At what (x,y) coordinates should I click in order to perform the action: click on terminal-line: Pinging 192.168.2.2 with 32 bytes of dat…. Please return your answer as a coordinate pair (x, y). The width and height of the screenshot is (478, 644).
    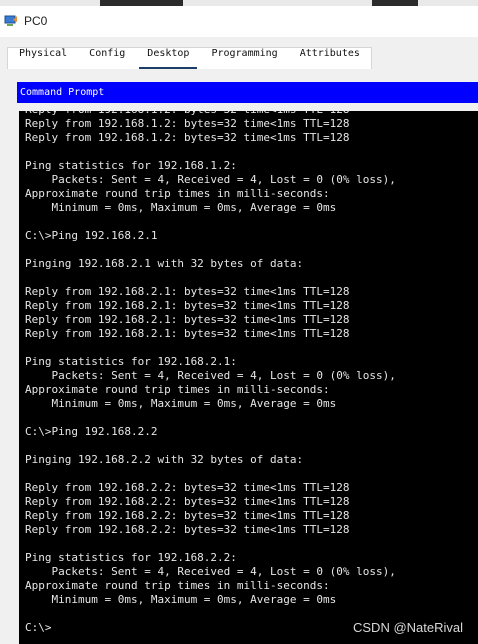
    Looking at the image, I should click on (164, 459).